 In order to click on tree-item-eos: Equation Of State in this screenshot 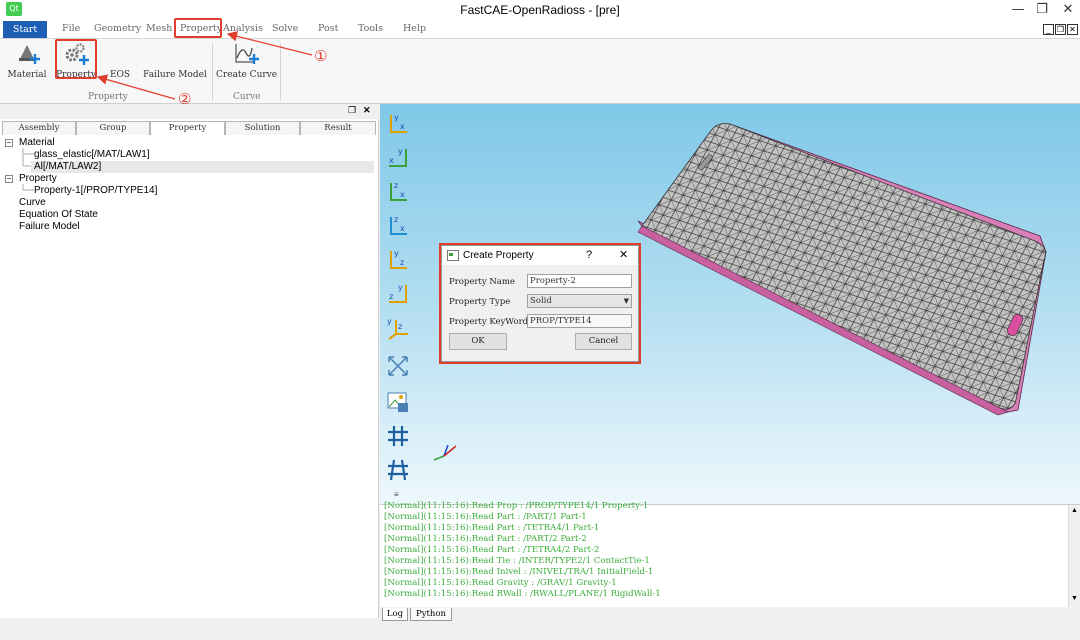, I will do `click(58, 215)`.